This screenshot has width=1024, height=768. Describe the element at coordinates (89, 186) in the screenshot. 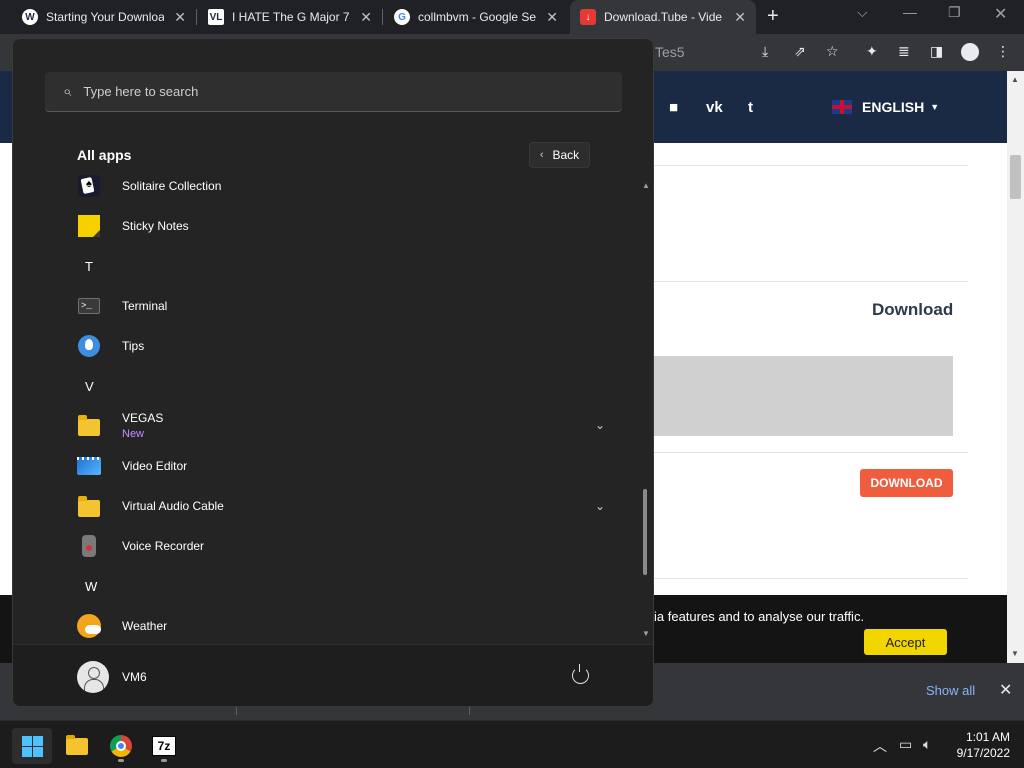

I see `solitaire-icon` at that location.